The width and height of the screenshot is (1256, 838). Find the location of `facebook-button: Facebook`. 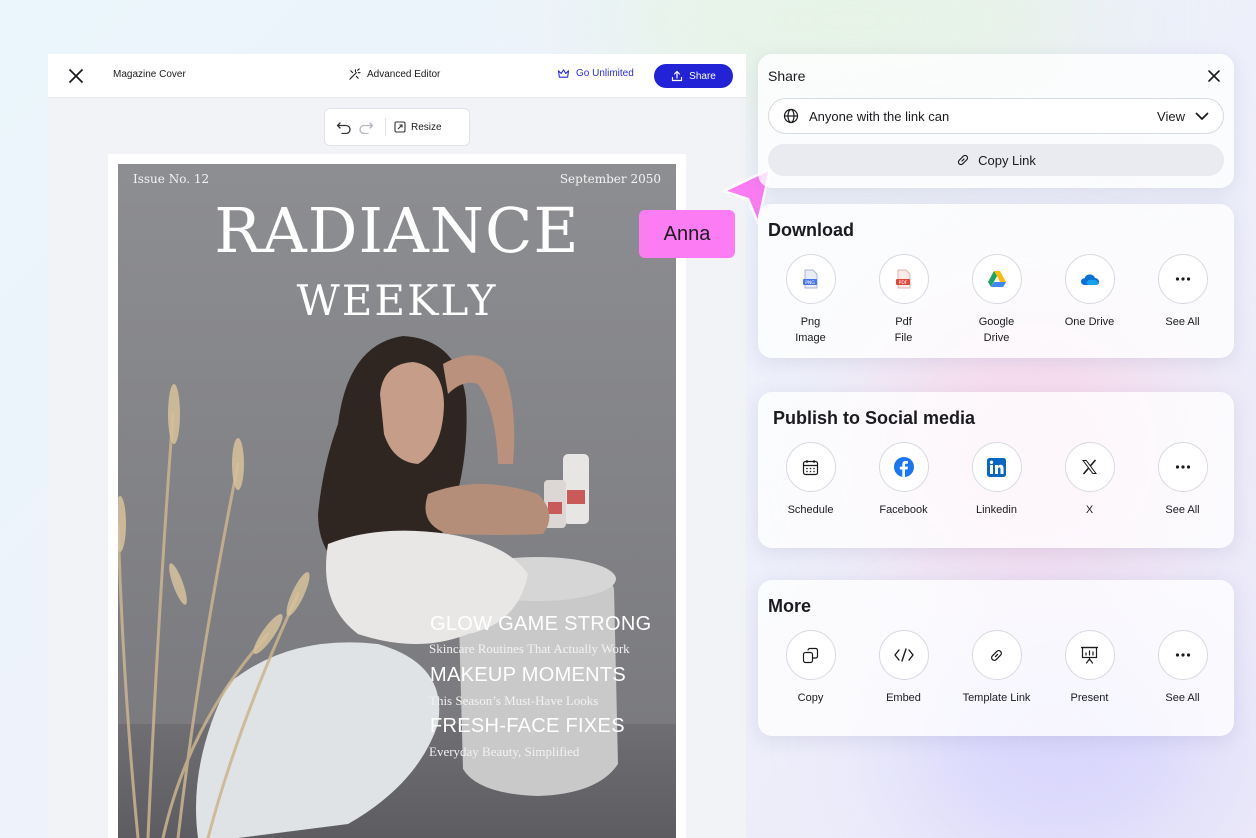

facebook-button: Facebook is located at coordinates (903, 480).